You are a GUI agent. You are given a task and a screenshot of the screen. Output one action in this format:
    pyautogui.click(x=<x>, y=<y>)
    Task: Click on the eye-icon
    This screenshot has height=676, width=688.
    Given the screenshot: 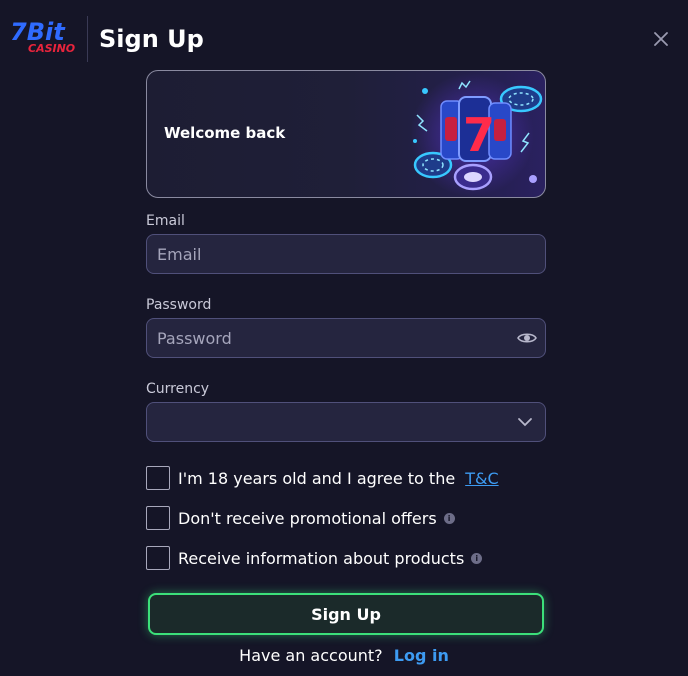 What is the action you would take?
    pyautogui.click(x=527, y=338)
    